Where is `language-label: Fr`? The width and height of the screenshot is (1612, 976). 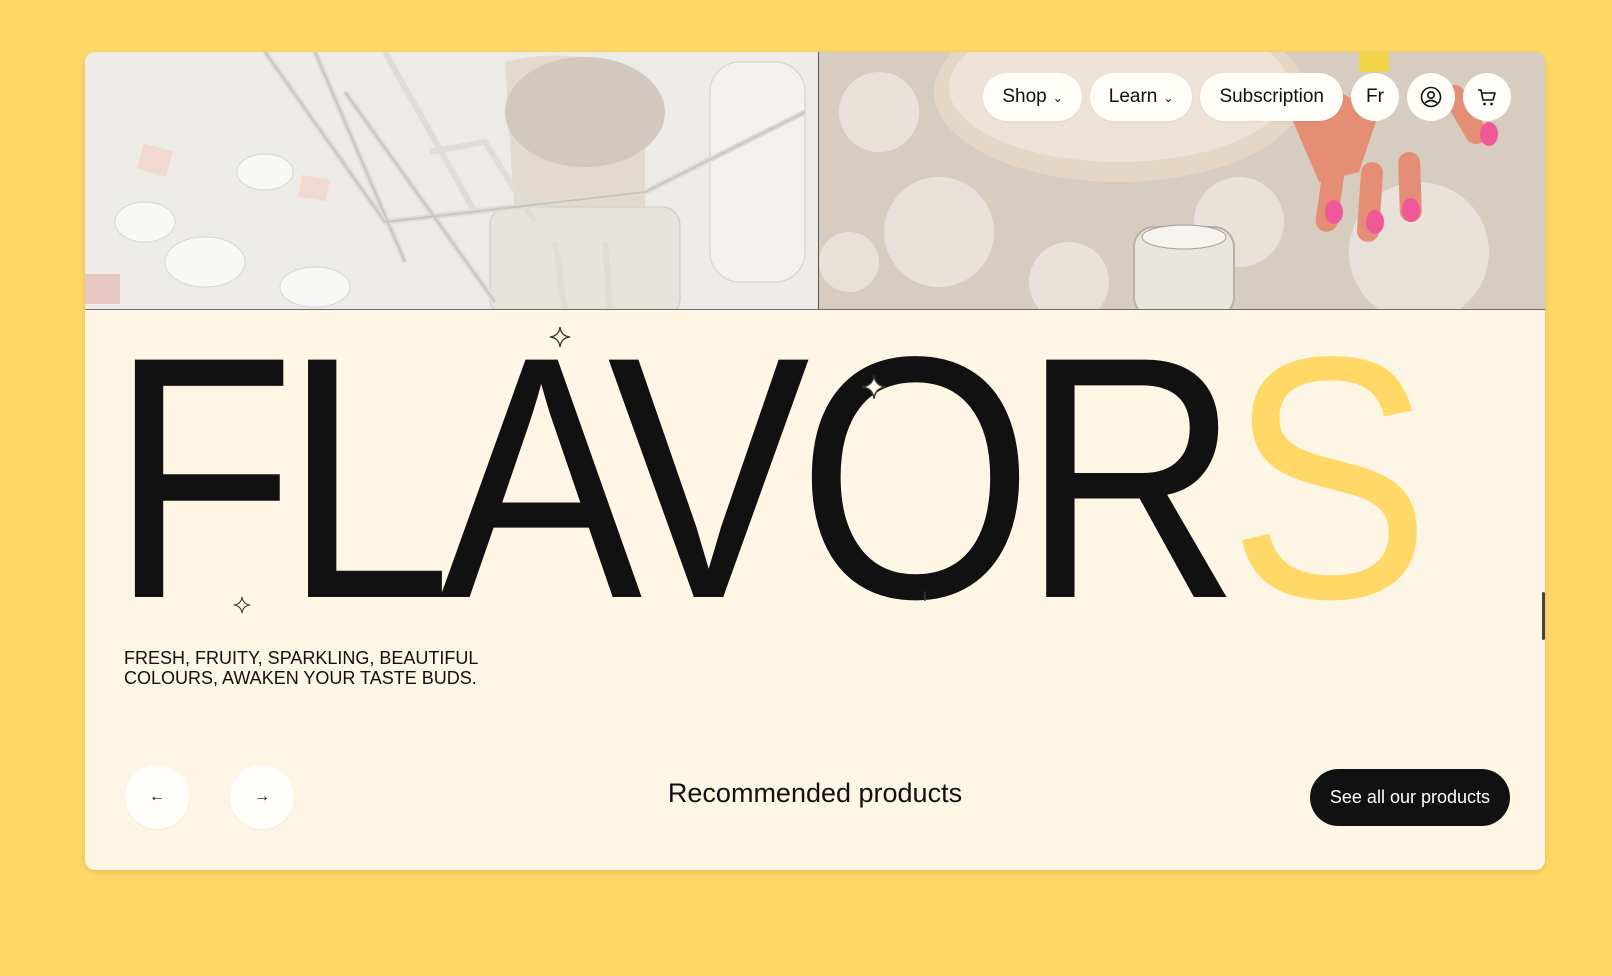 language-label: Fr is located at coordinates (1375, 96).